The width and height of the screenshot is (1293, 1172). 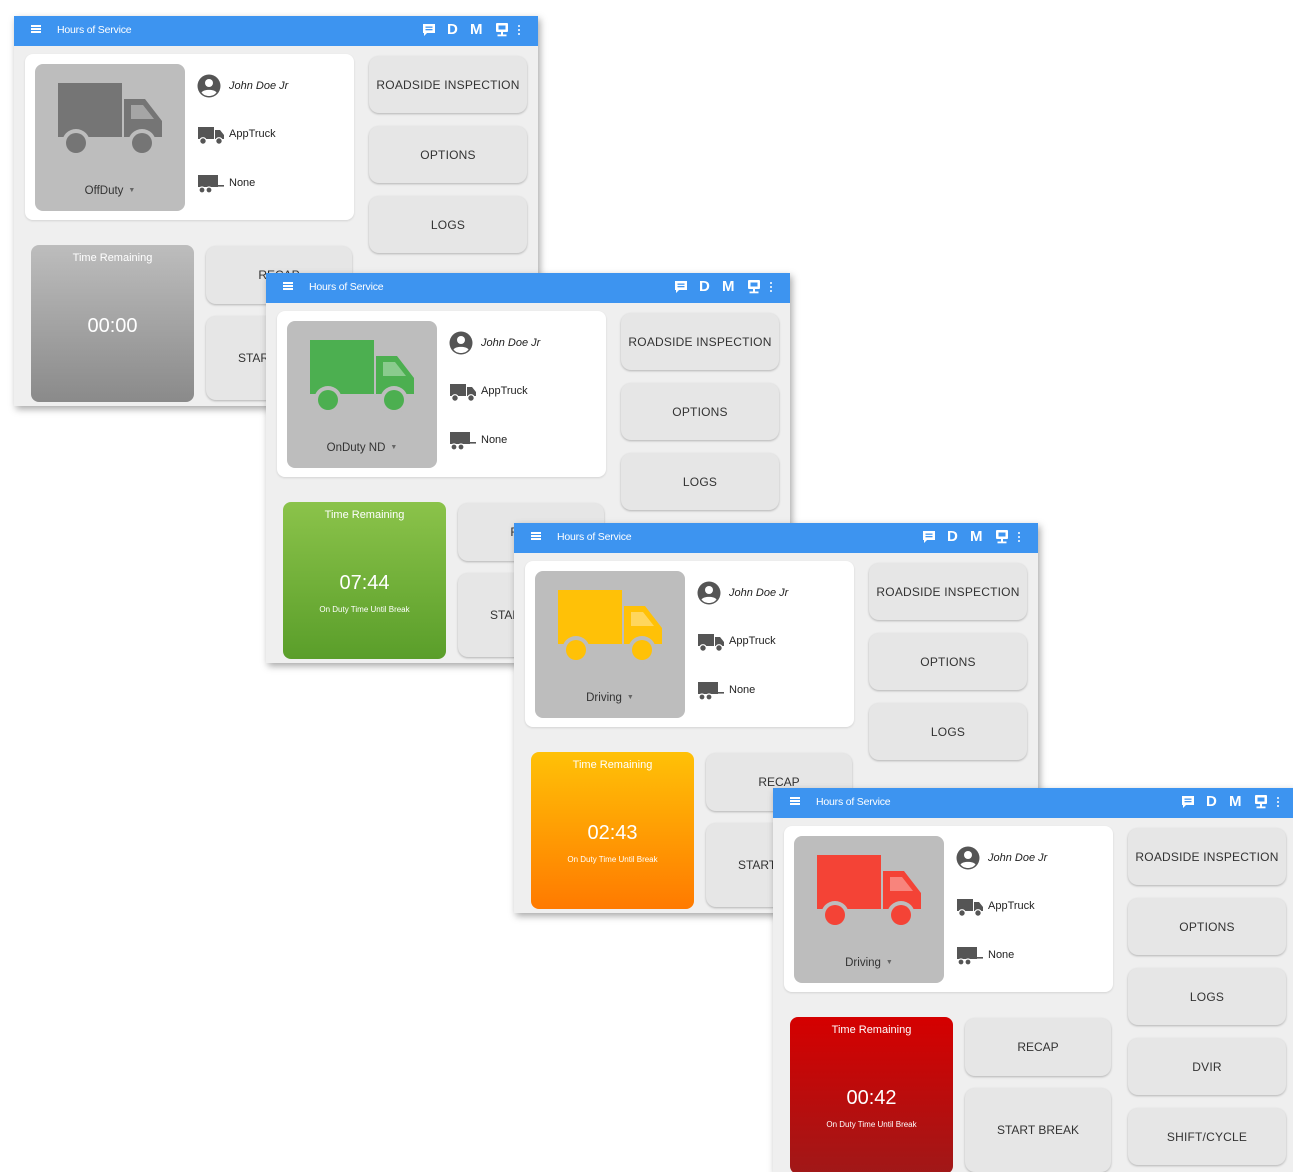 What do you see at coordinates (871, 1098) in the screenshot?
I see `time-remaining-value: 00:42` at bounding box center [871, 1098].